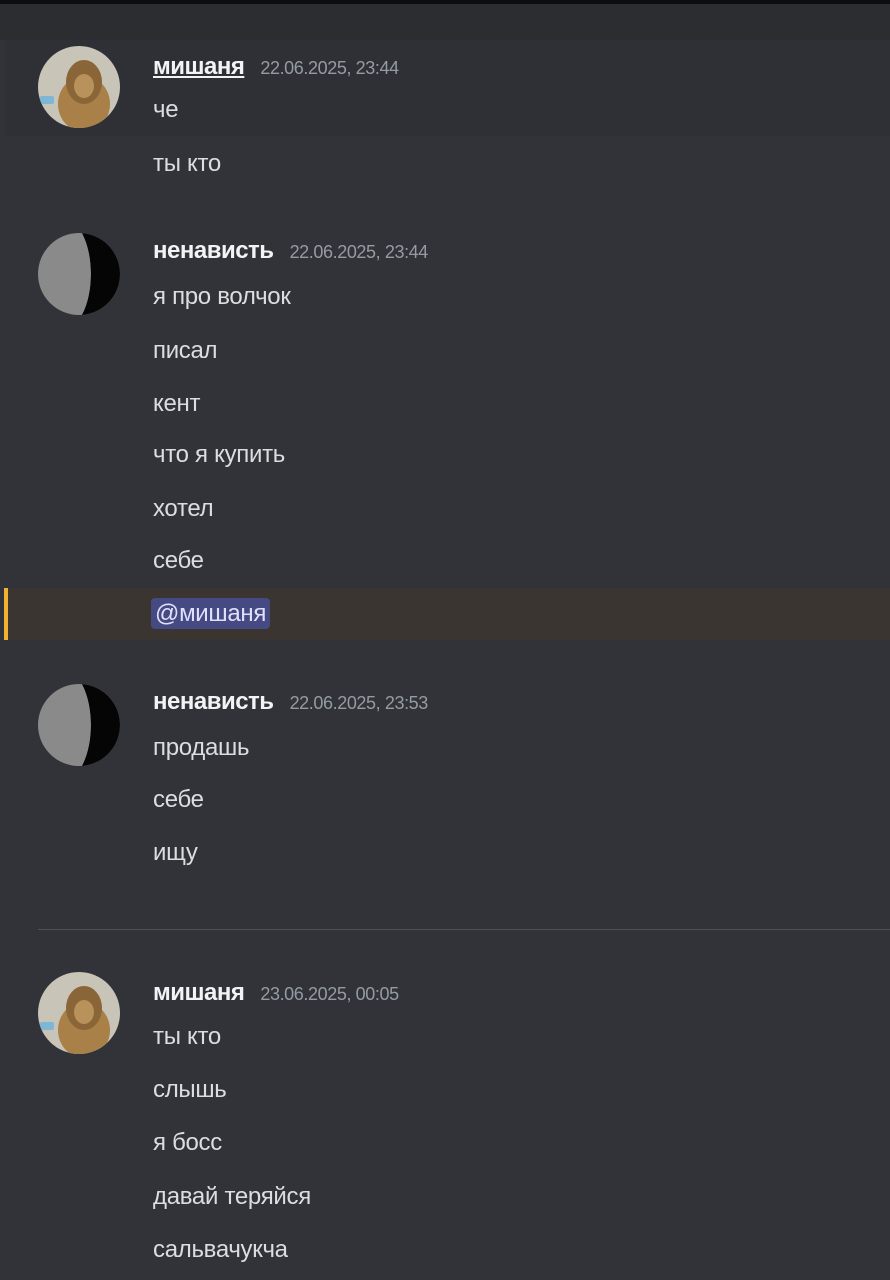 The image size is (890, 1280). I want to click on message-header: ненависть 22.06.2025, 23:44, so click(290, 252).